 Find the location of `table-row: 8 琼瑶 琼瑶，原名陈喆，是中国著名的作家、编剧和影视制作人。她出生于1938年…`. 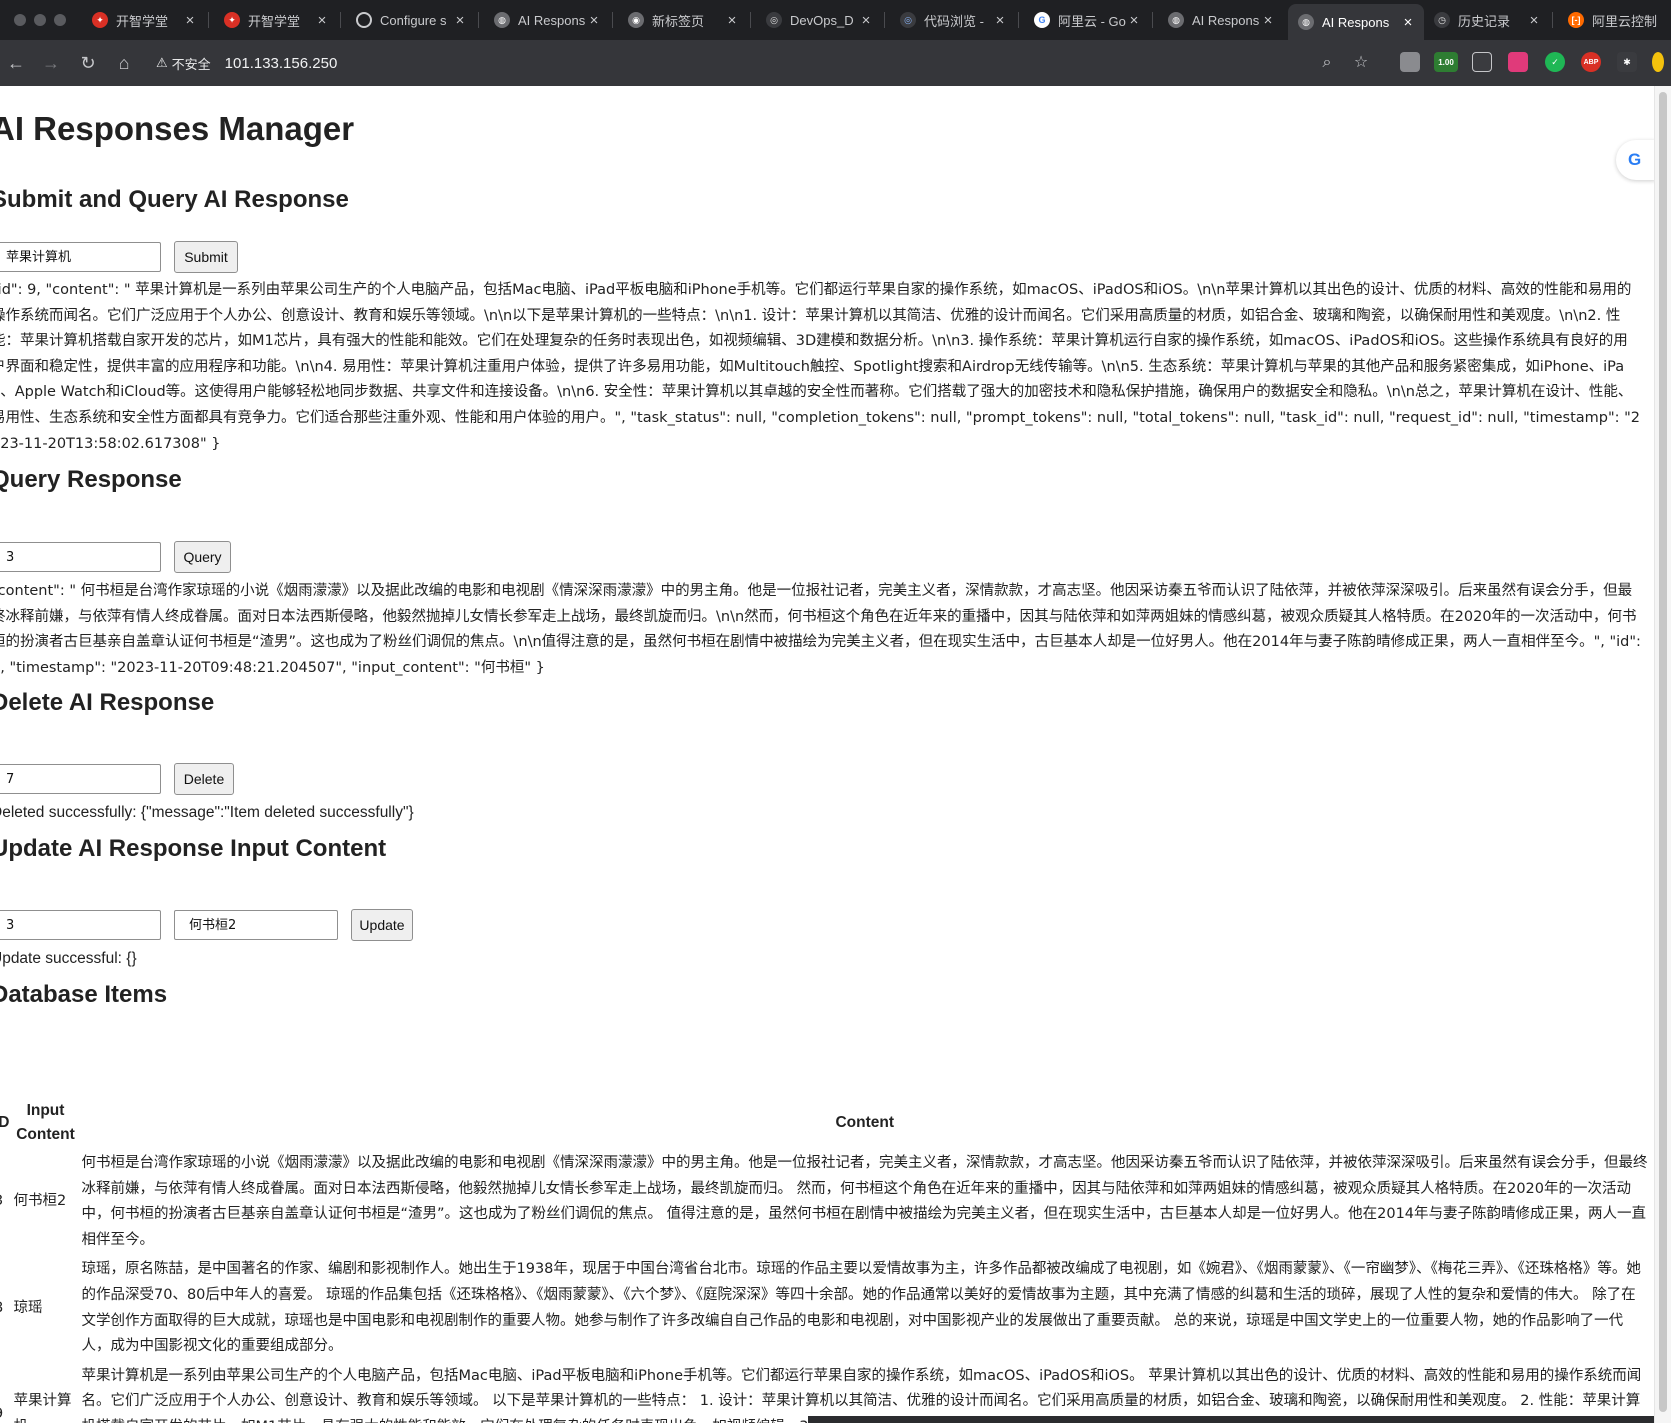

table-row: 8 琼瑶 琼瑶，原名陈喆，是中国著名的作家、编剧和影视制作人。她出生于1938年… is located at coordinates (824, 1308).